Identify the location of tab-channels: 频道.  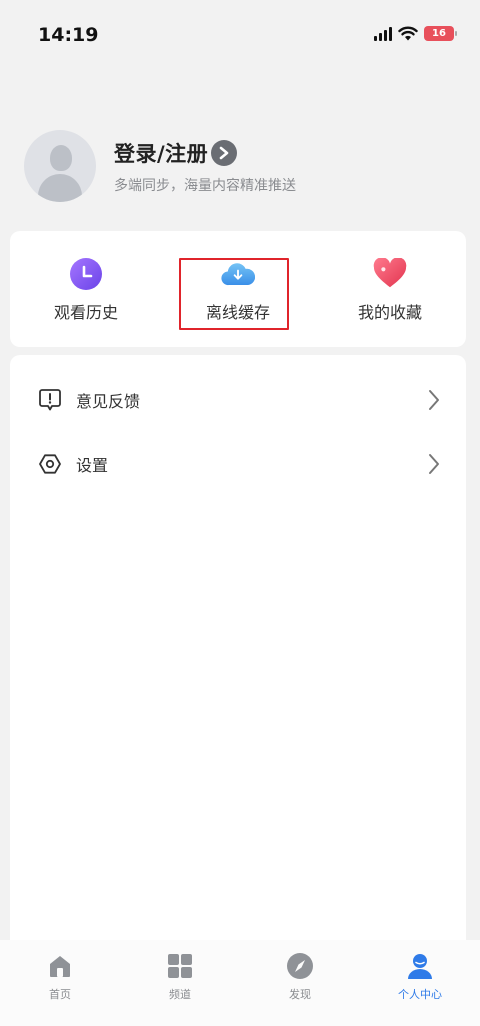
(180, 983).